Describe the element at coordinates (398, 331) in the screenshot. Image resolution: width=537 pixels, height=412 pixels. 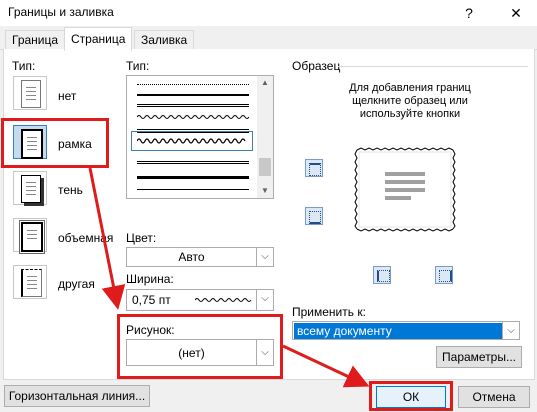
I see `apply-value: всему документу` at that location.